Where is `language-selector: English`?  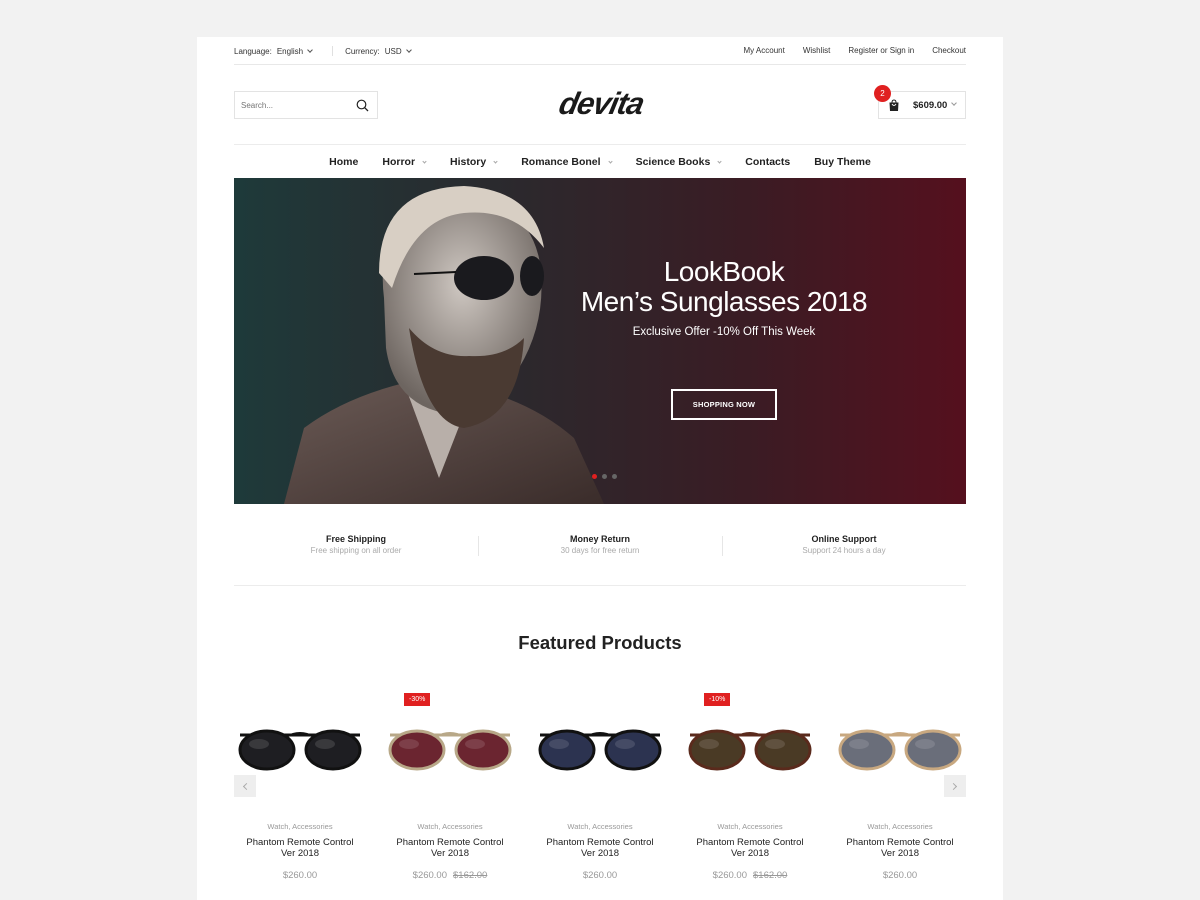
language-selector: English is located at coordinates (294, 51).